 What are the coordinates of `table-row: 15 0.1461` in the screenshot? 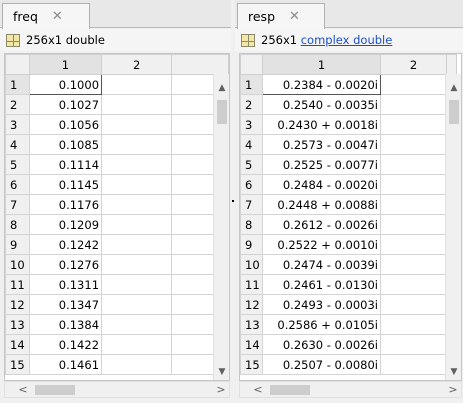 It's located at (117, 364).